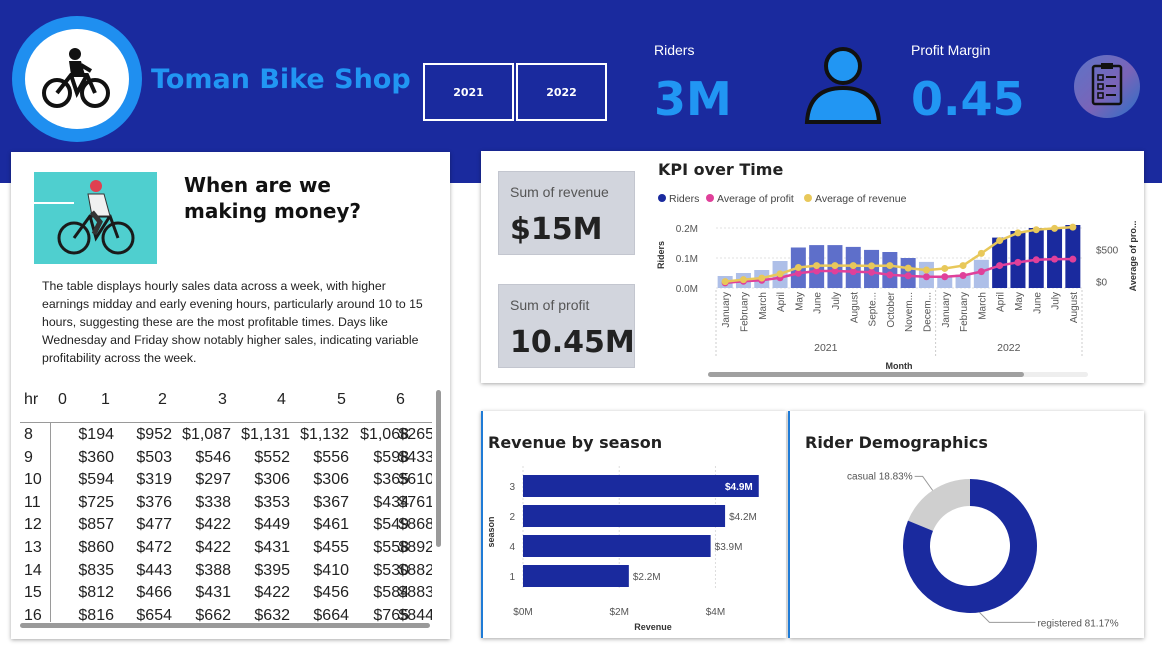  Describe the element at coordinates (154, 593) in the screenshot. I see `table-cell: $466` at that location.